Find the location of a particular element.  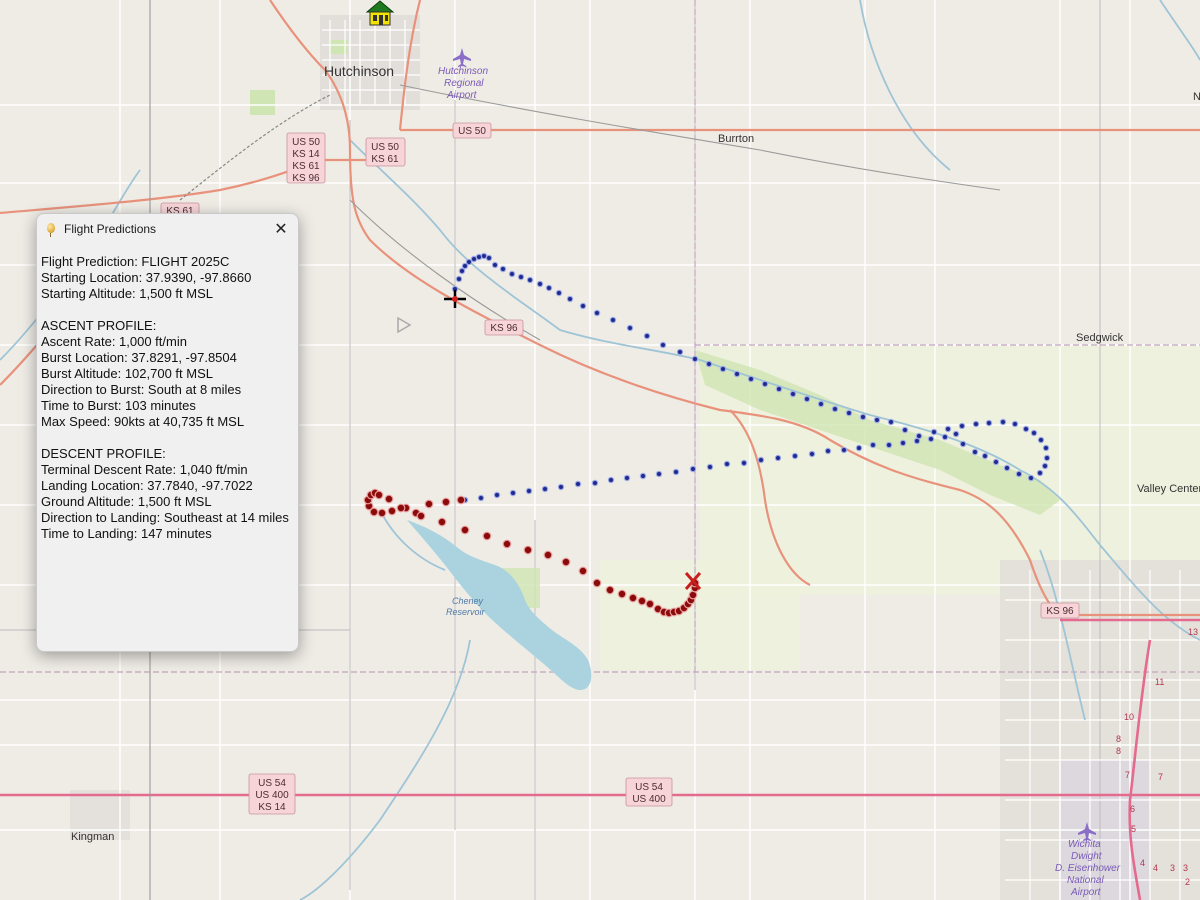

close-button: ✕ is located at coordinates (281, 229).